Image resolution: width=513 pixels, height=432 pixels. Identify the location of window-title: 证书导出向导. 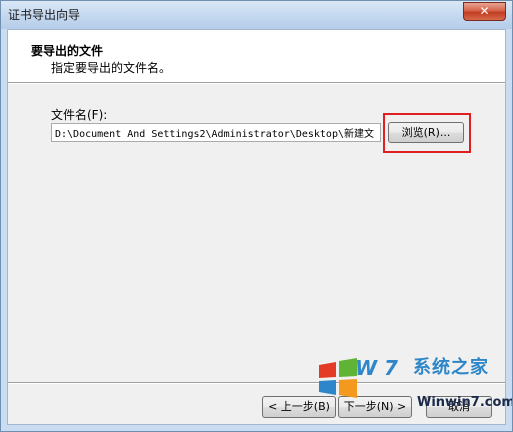
(44, 15).